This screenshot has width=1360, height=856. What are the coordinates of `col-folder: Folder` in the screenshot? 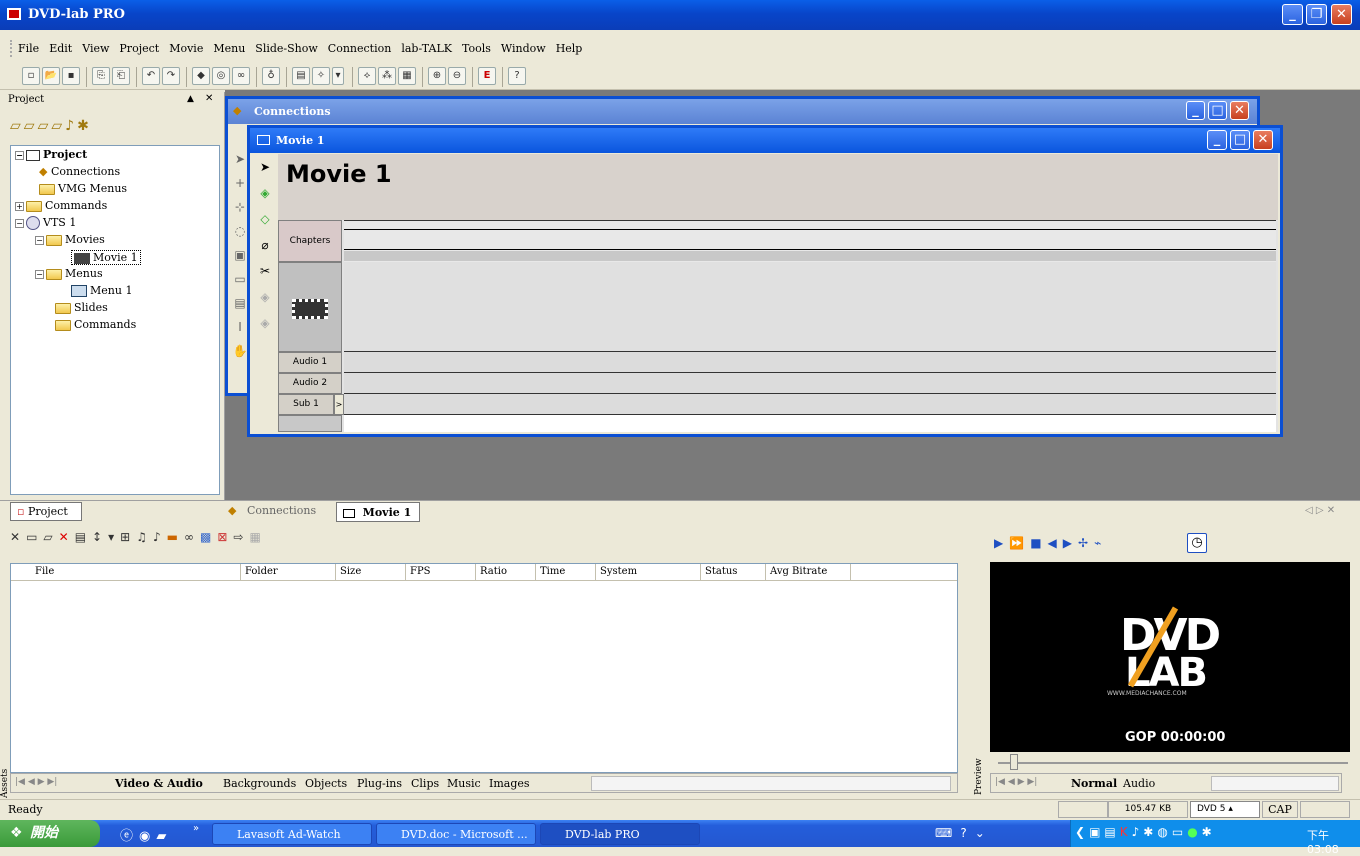 It's located at (288, 572).